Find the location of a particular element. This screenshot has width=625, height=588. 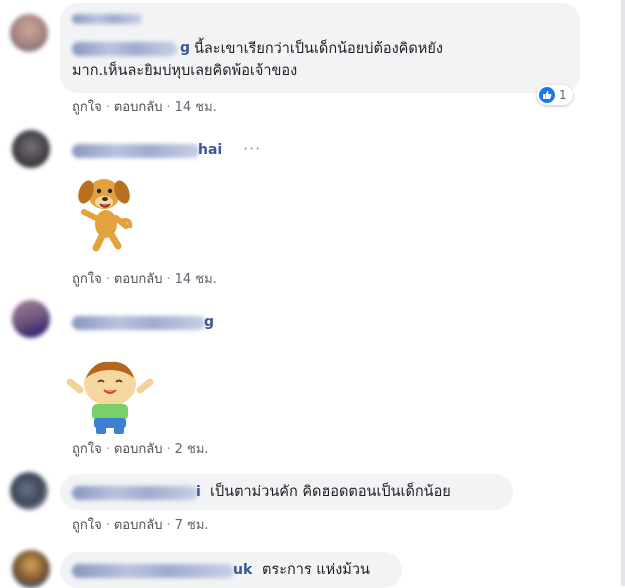

more-options-icon: ··· is located at coordinates (252, 148).